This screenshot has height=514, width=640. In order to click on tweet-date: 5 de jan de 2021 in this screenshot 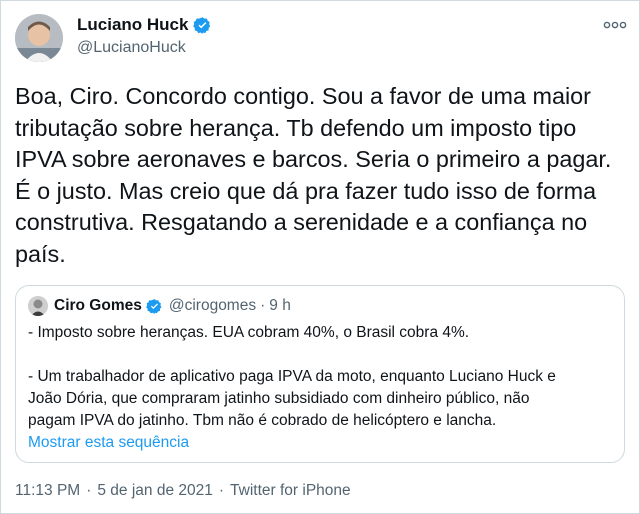, I will do `click(155, 491)`.